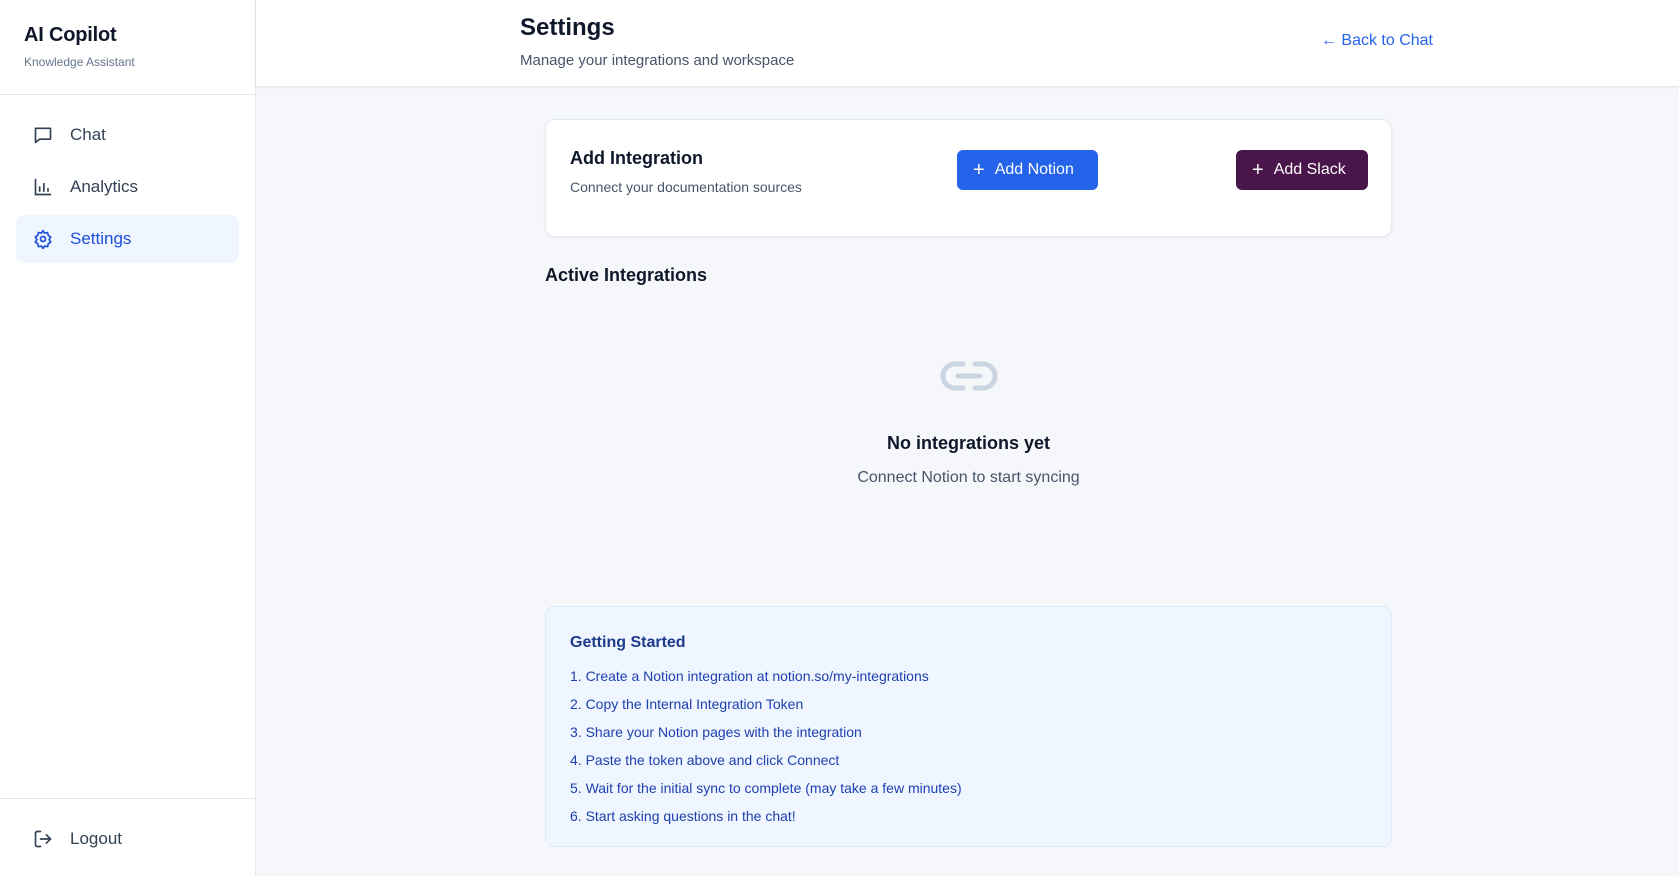  Describe the element at coordinates (1377, 41) in the screenshot. I see `back-to-chat-link: ← Back to Chat` at that location.